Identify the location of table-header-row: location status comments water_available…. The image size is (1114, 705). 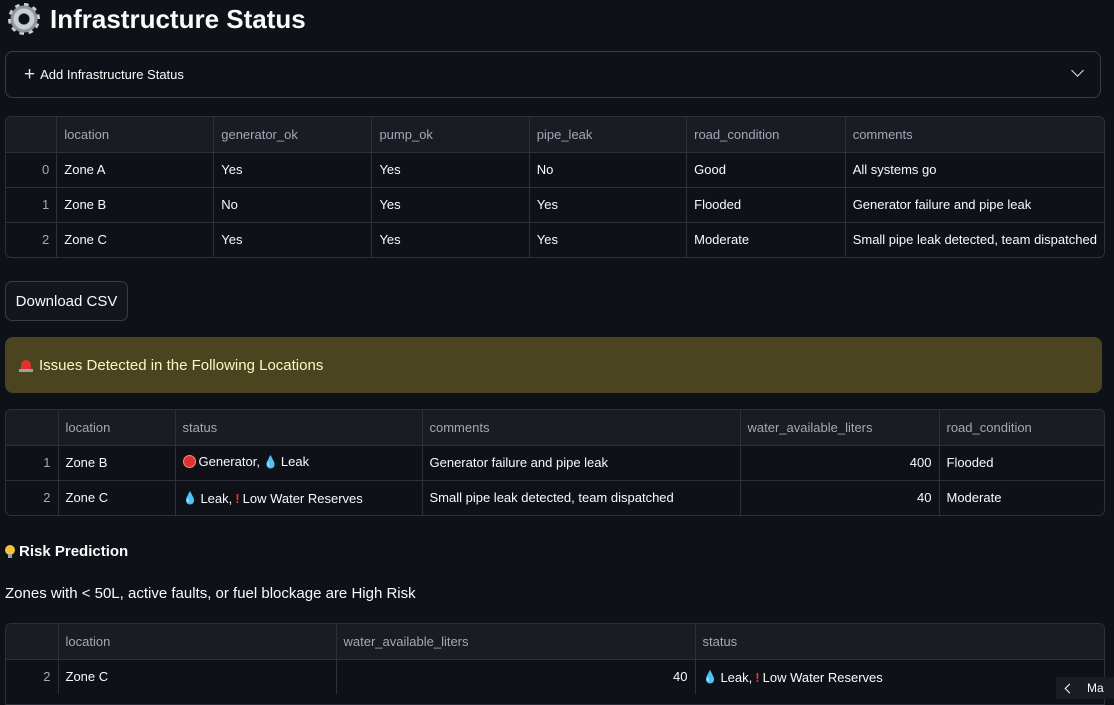
(555, 428).